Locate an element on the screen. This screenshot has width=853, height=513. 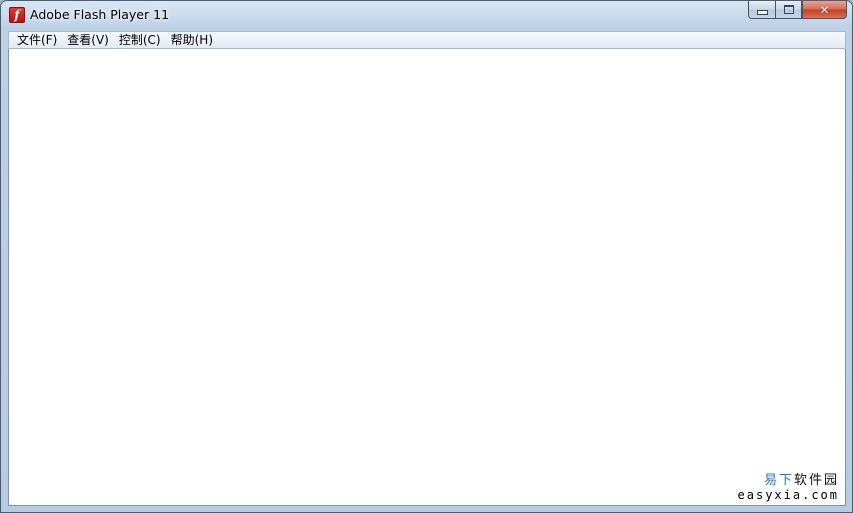
close-button: ✕ is located at coordinates (824, 10).